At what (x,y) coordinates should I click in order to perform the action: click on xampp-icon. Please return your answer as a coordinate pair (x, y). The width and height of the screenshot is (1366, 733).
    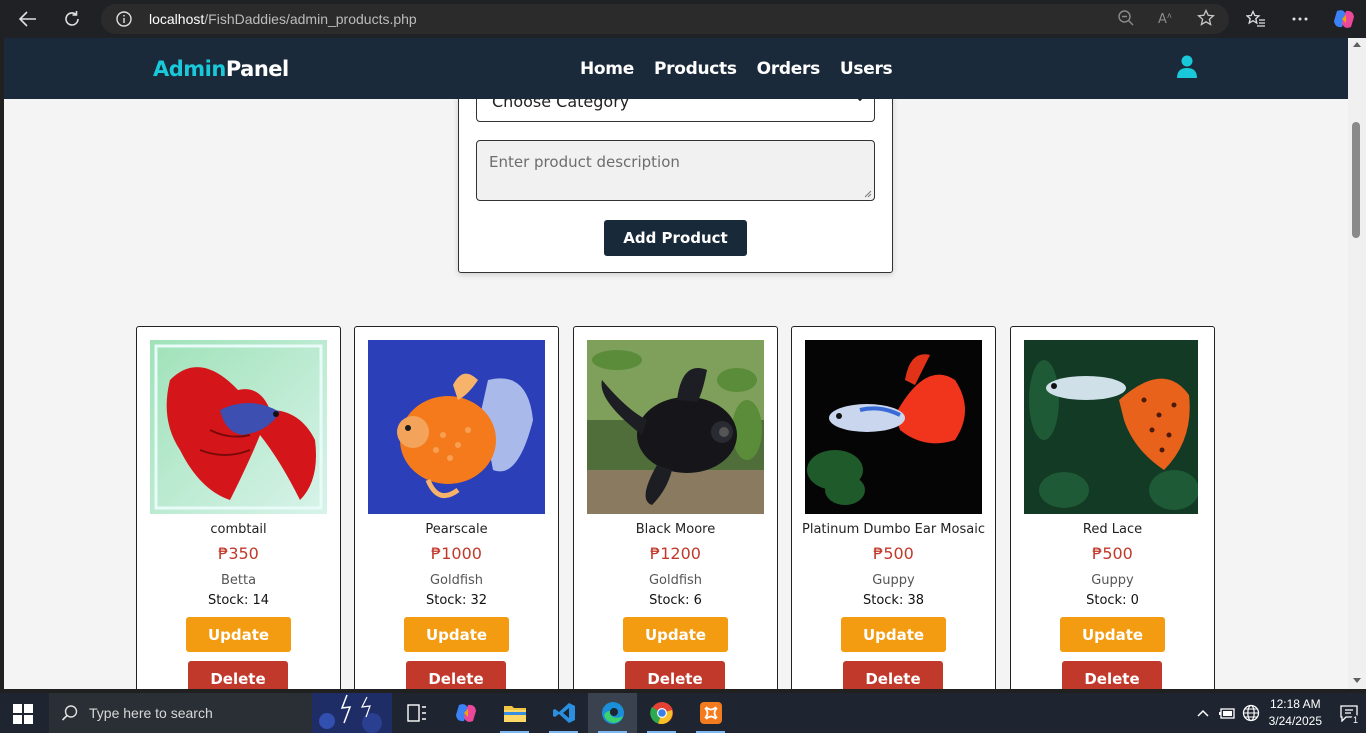
    Looking at the image, I should click on (710, 713).